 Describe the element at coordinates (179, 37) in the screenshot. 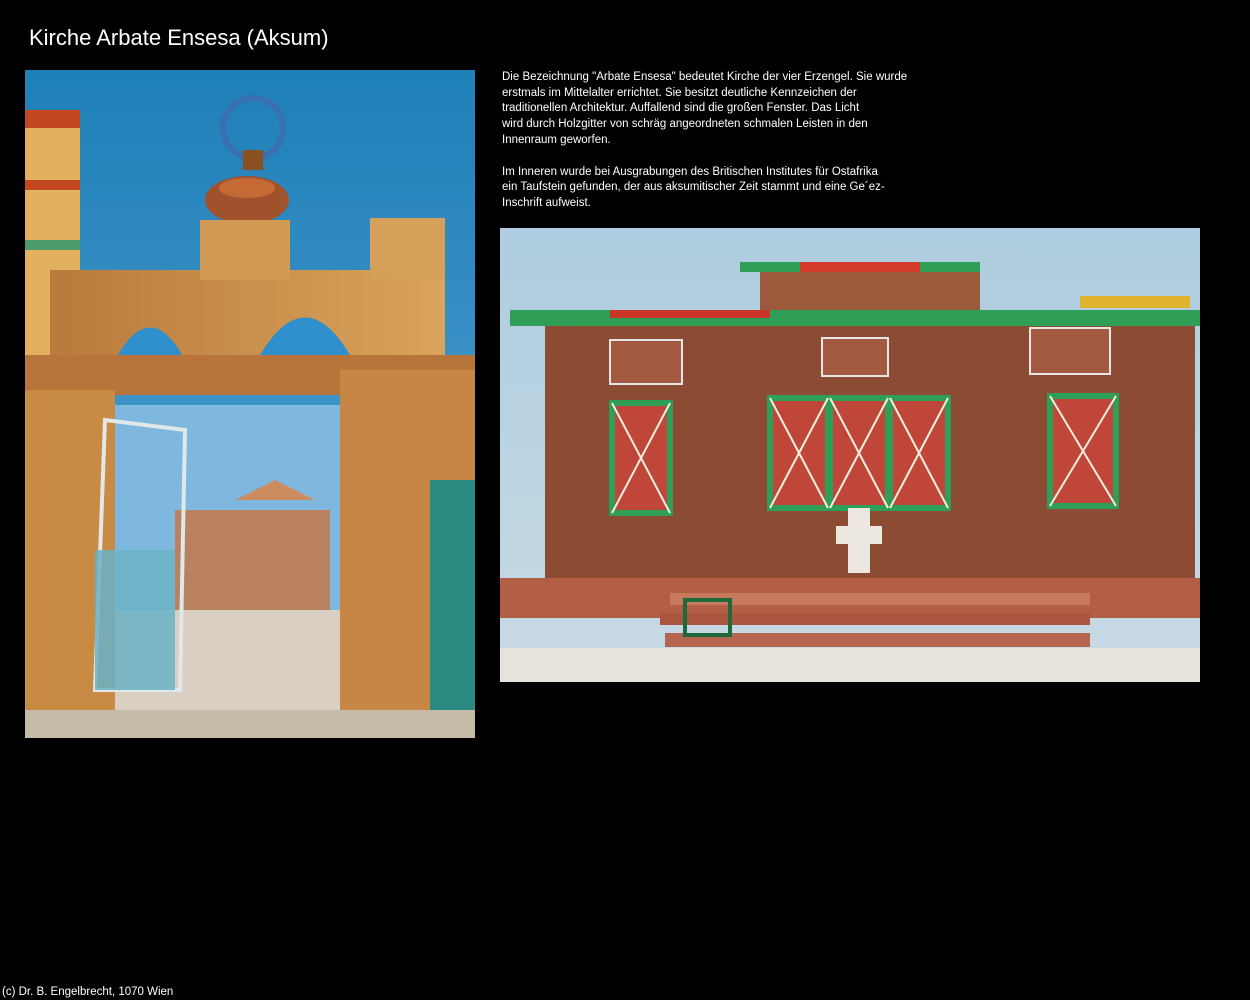

I see `page-title: Kirche Arbate Ensesa (Aksum)` at that location.